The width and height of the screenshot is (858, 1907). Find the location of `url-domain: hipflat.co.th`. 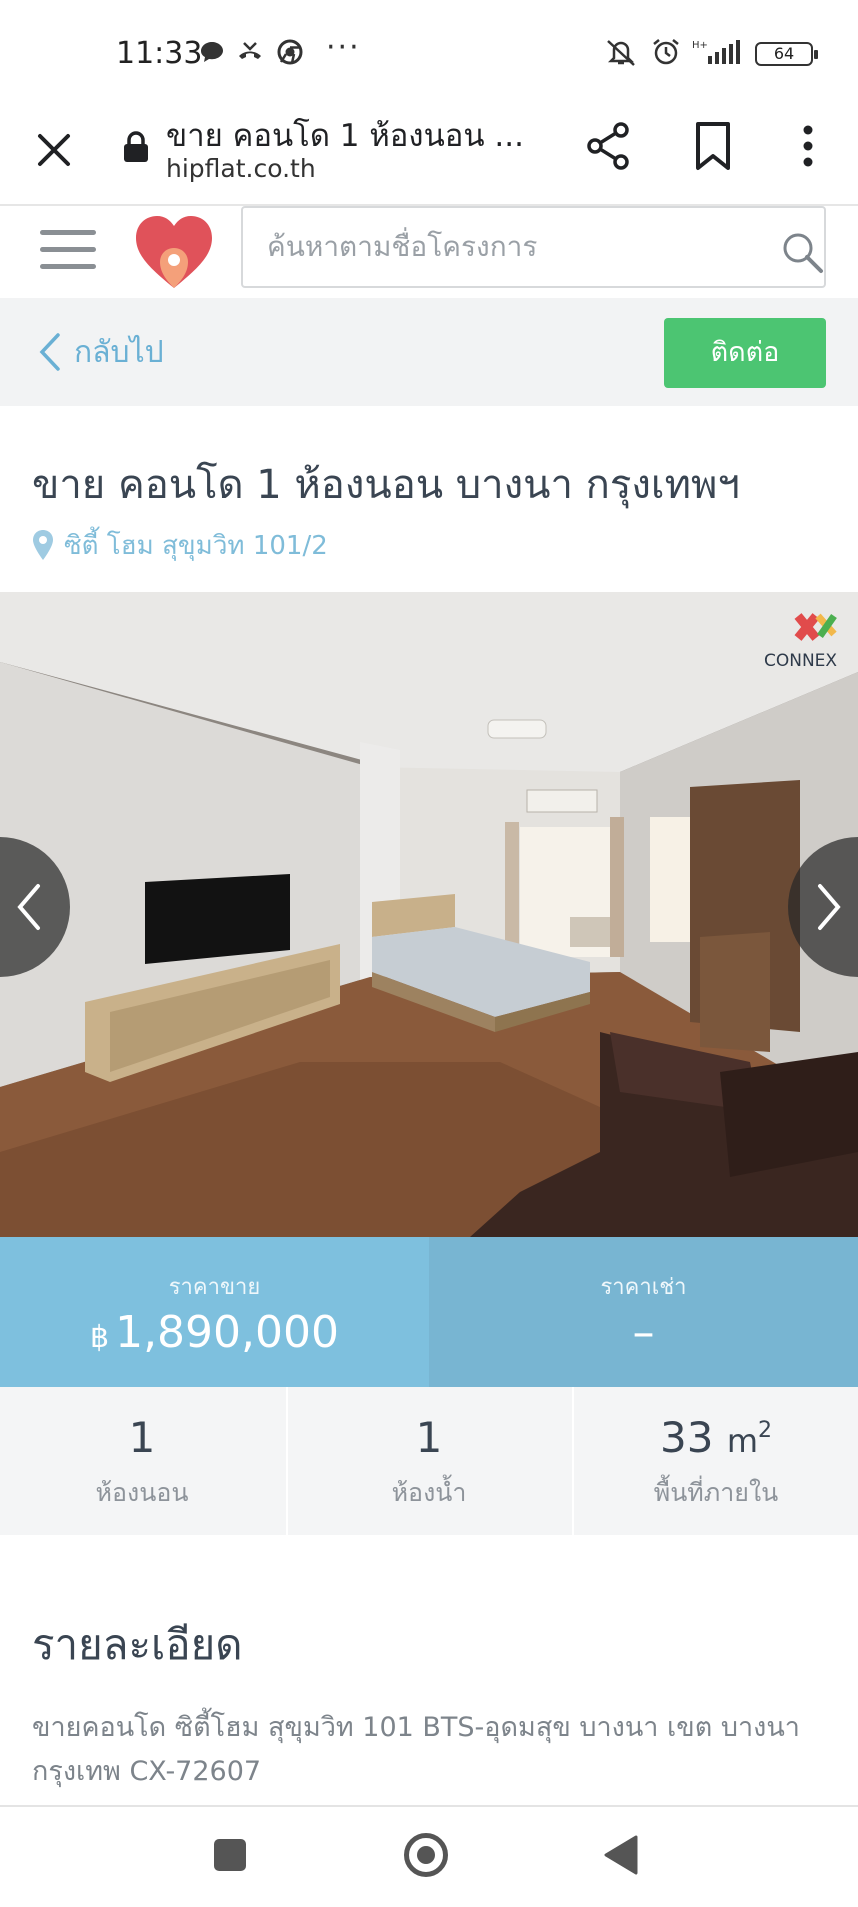

url-domain: hipflat.co.th is located at coordinates (241, 168).